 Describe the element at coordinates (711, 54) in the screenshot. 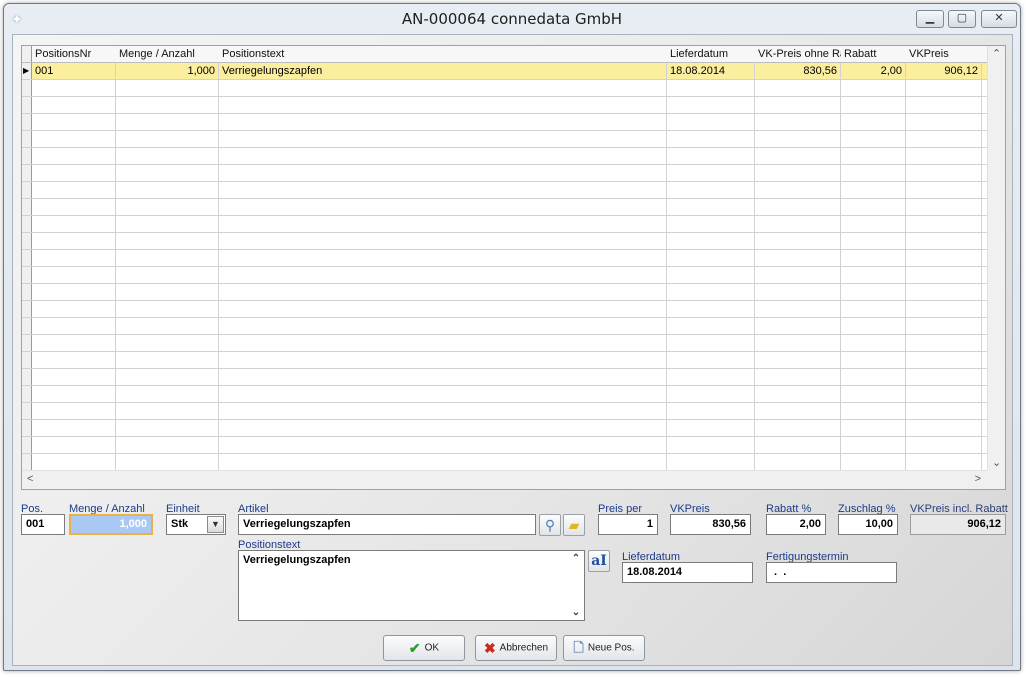

I see `column-header-lieferdatum: Lieferdatum` at that location.